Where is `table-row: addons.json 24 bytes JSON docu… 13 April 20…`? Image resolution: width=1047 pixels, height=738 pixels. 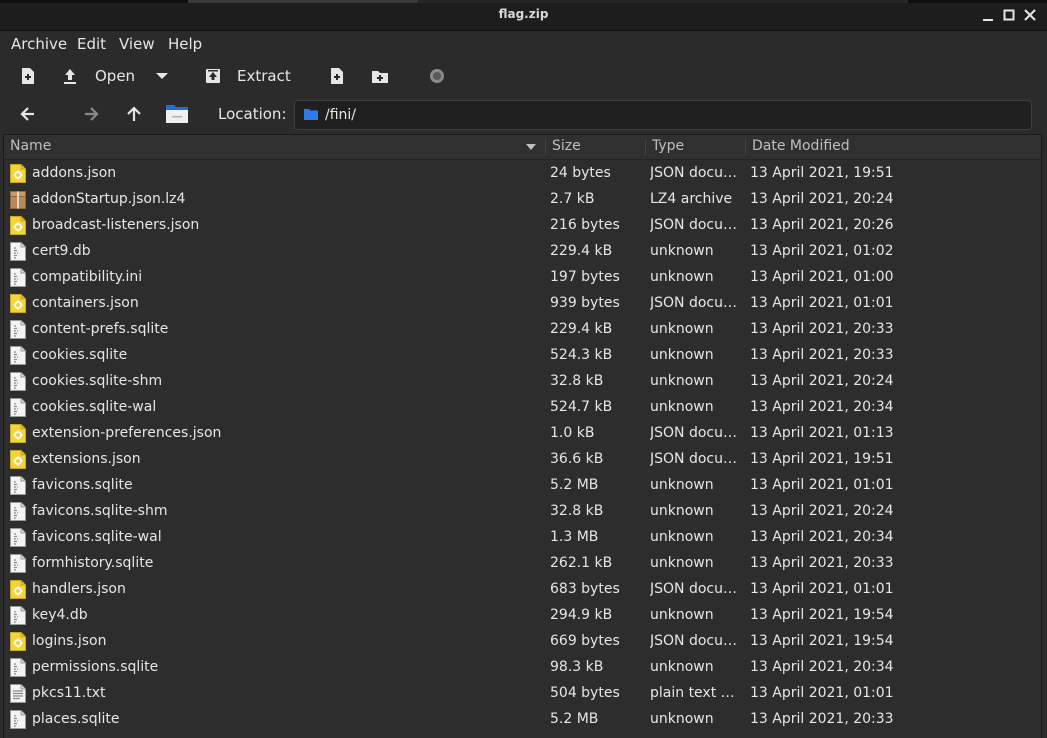
table-row: addons.json 24 bytes JSON docu… 13 April 20… is located at coordinates (522, 173).